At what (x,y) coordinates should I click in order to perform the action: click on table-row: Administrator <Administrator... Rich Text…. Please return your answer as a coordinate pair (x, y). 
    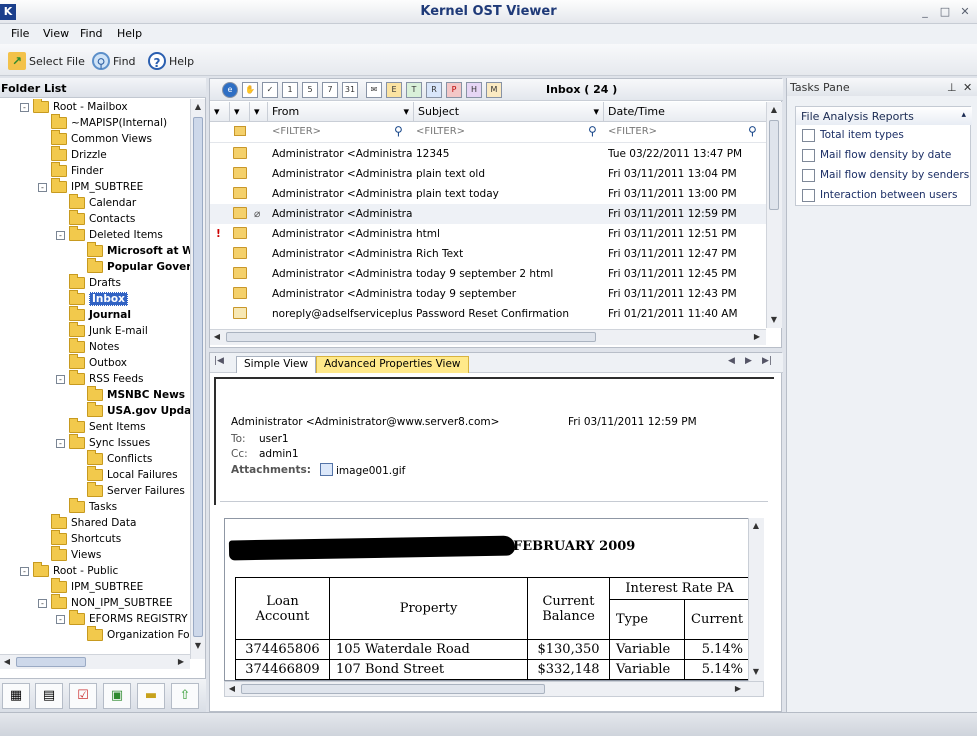
    Looking at the image, I should click on (488, 254).